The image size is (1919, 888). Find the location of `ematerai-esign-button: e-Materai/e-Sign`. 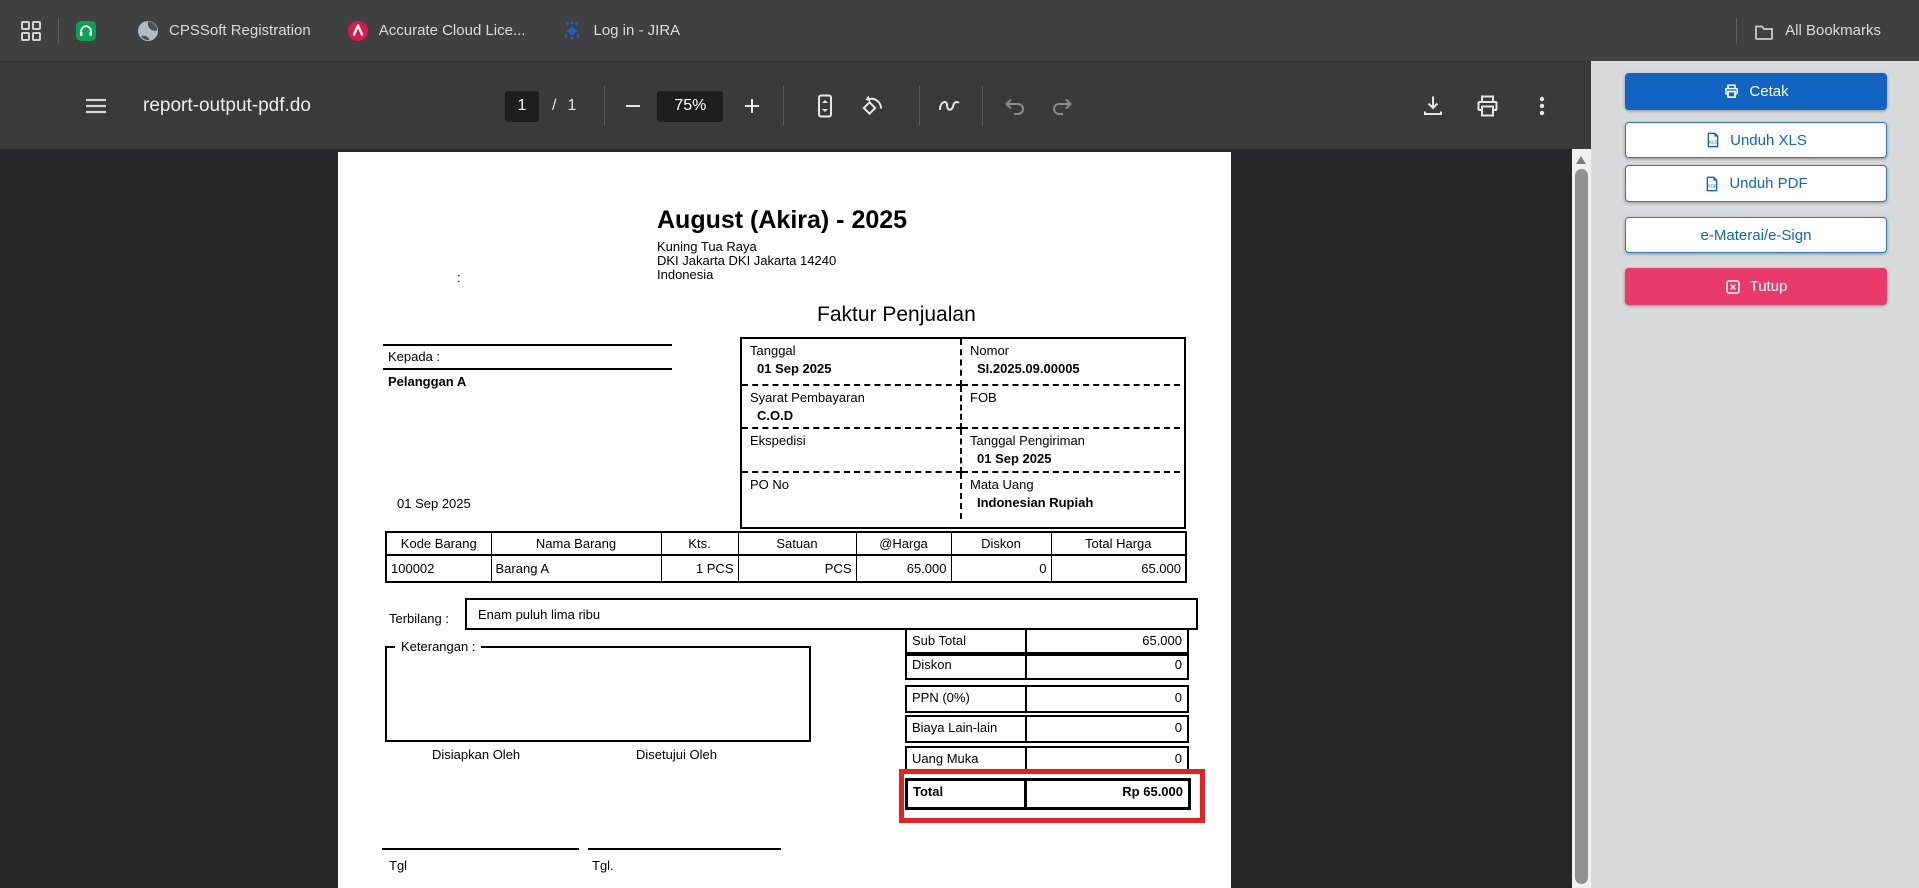

ematerai-esign-button: e-Materai/e-Sign is located at coordinates (1756, 235).